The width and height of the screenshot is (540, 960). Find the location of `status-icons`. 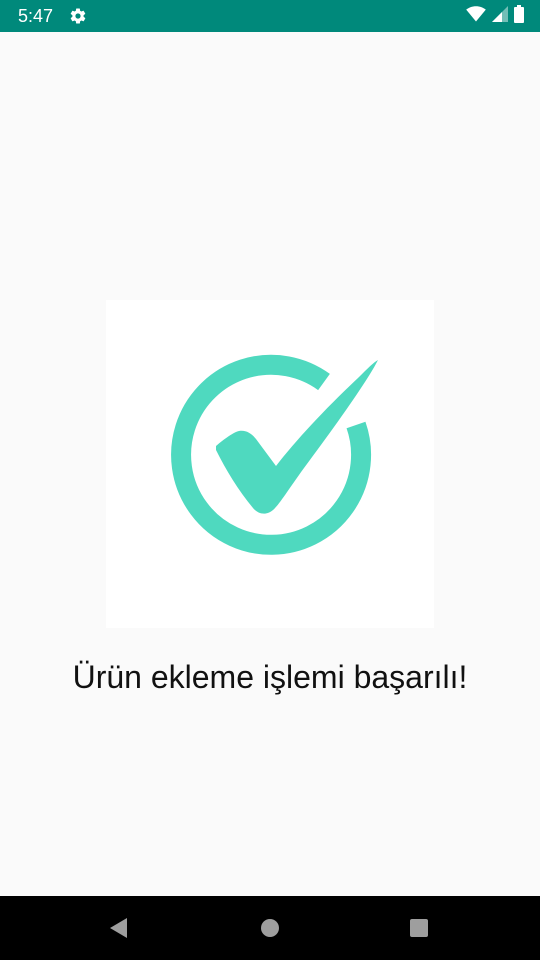

status-icons is located at coordinates (495, 16).